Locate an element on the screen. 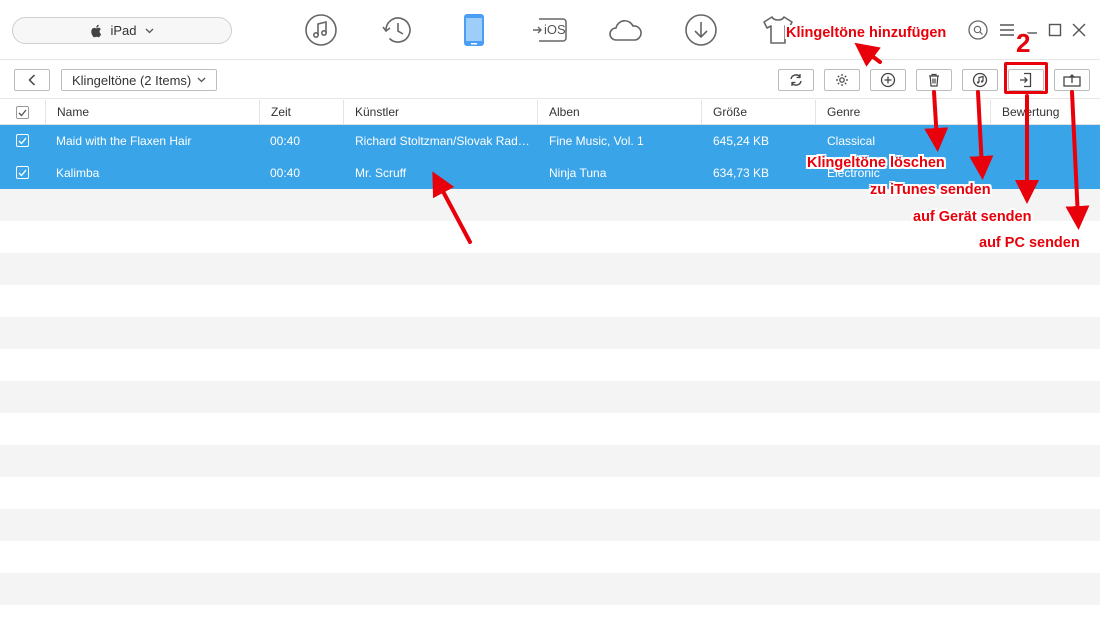  refresh-button is located at coordinates (796, 80).